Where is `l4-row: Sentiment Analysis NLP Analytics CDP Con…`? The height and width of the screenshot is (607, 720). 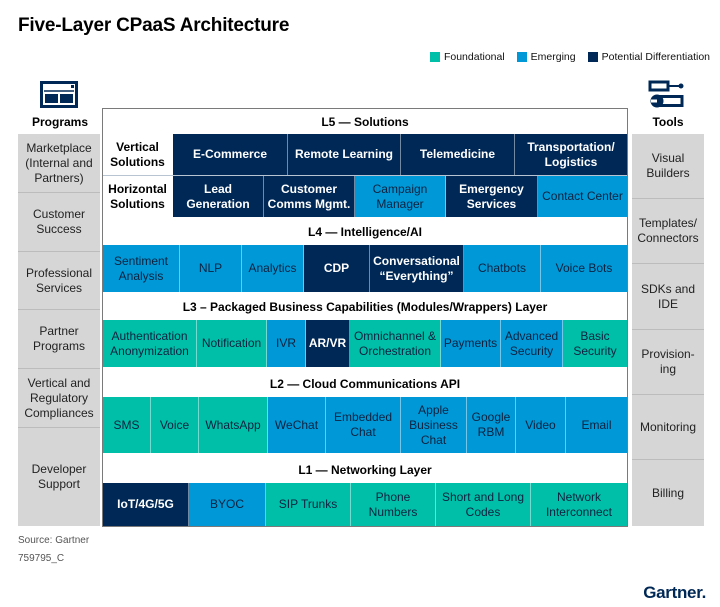
l4-row: Sentiment Analysis NLP Analytics CDP Con… is located at coordinates (365, 268).